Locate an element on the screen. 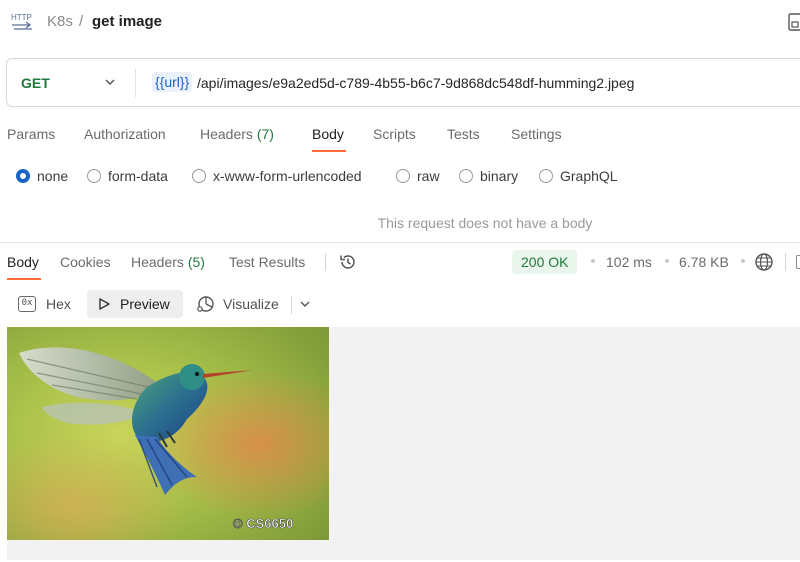 This screenshot has width=800, height=562. tab-params: Params is located at coordinates (31, 134).